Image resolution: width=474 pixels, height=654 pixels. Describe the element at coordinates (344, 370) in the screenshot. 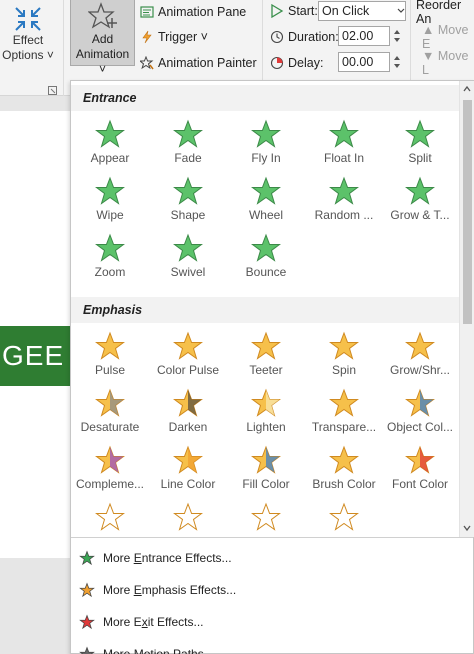

I see `gallery-item-label: Spin` at that location.